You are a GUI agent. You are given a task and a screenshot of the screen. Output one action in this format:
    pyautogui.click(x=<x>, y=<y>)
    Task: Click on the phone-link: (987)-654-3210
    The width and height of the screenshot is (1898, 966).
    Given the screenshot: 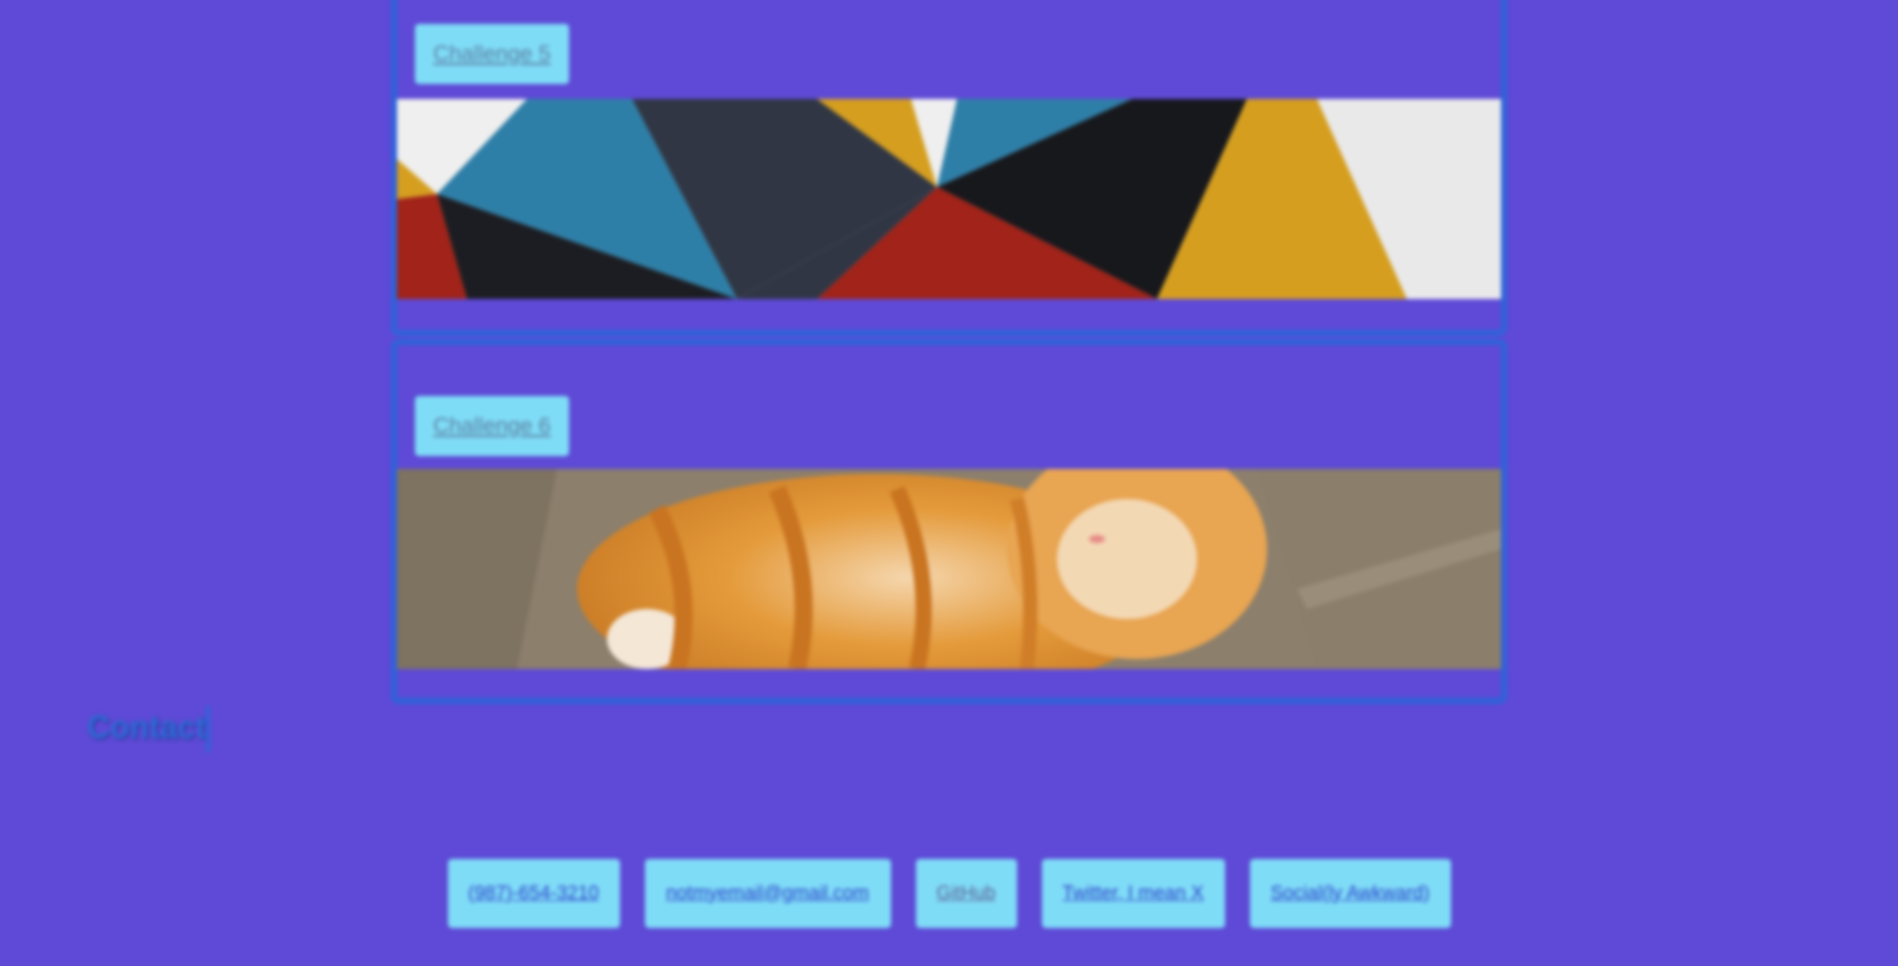 What is the action you would take?
    pyautogui.click(x=533, y=893)
    